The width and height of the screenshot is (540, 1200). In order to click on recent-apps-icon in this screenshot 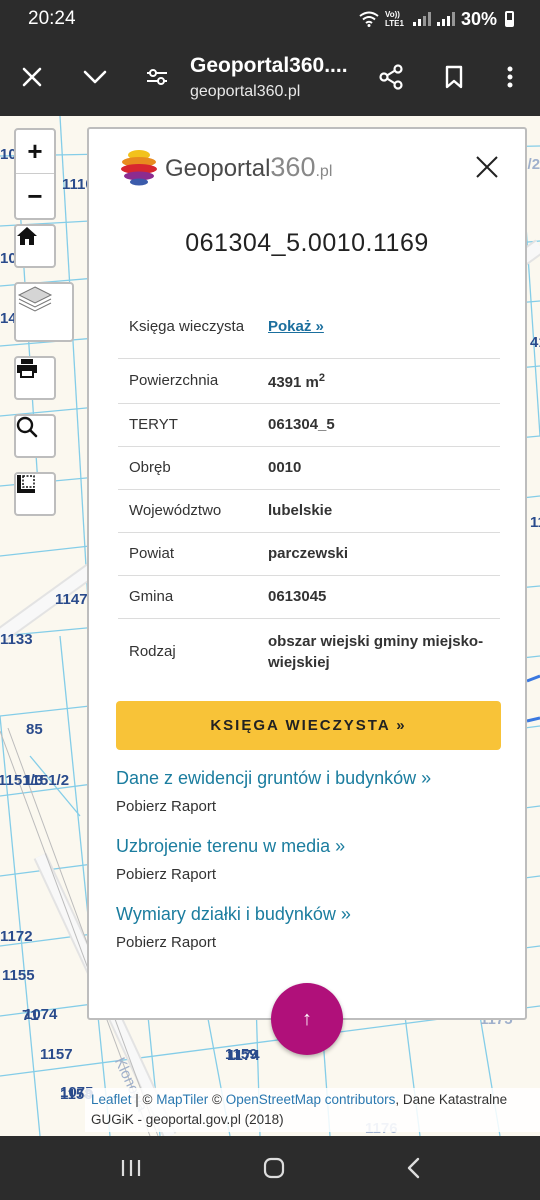, I will do `click(131, 1168)`.